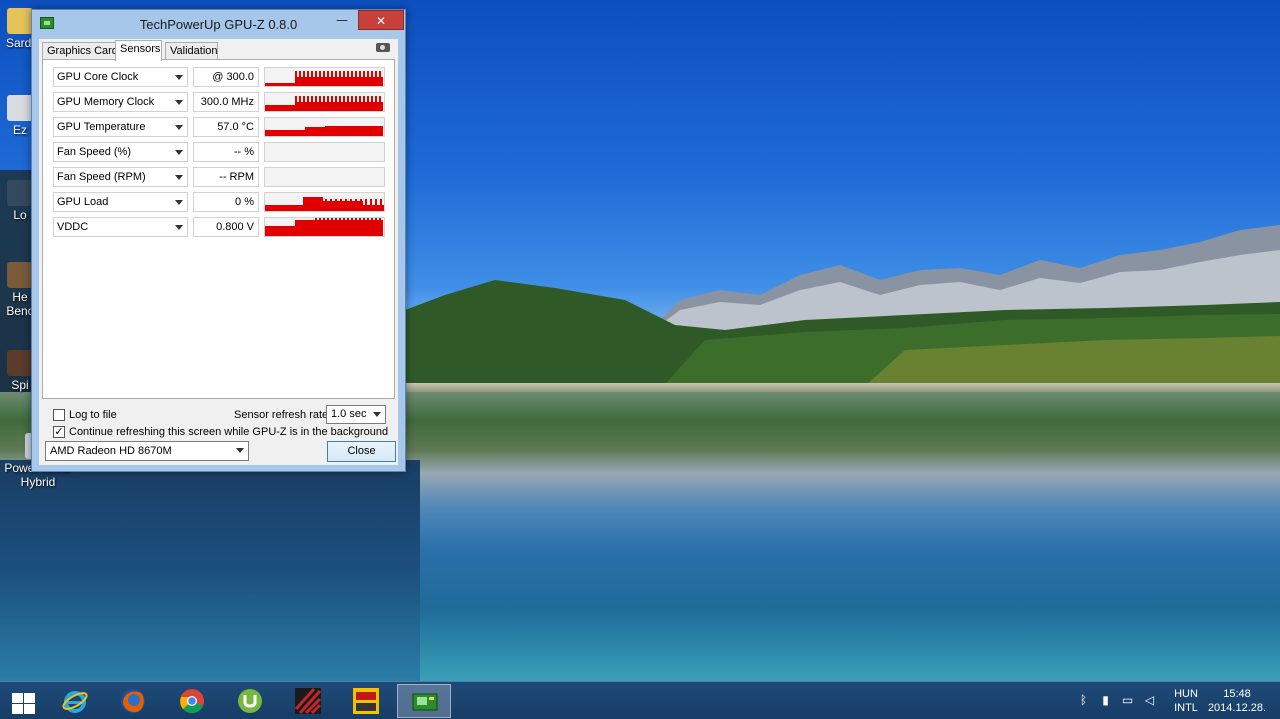 This screenshot has height=719, width=1280. Describe the element at coordinates (1149, 700) in the screenshot. I see `volume-icon: ◁` at that location.